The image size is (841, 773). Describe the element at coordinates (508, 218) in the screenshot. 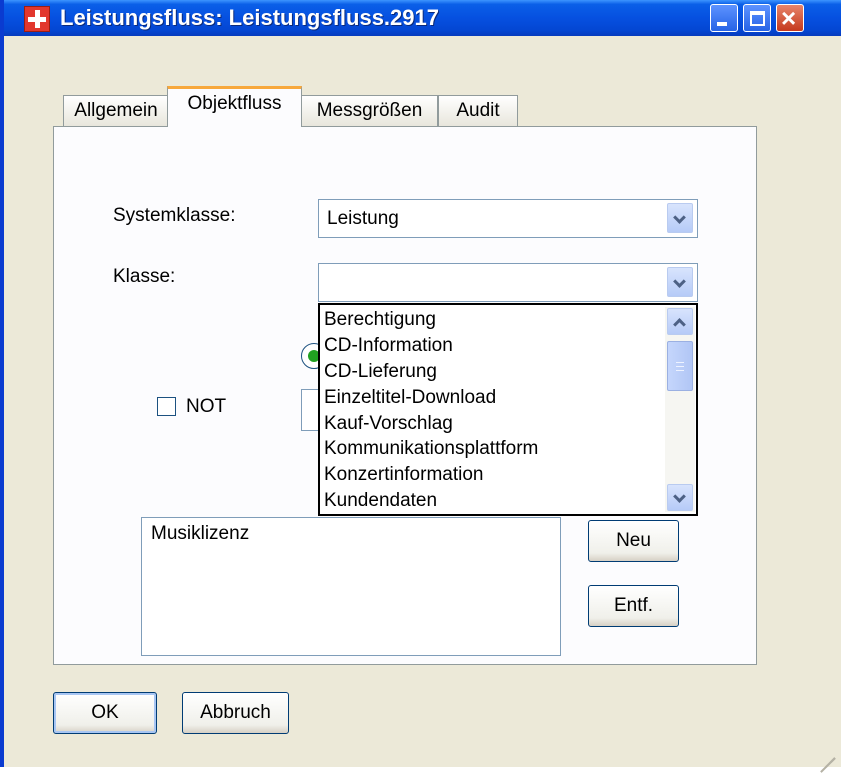

I see `systemklasse-combobox: Leistung` at that location.